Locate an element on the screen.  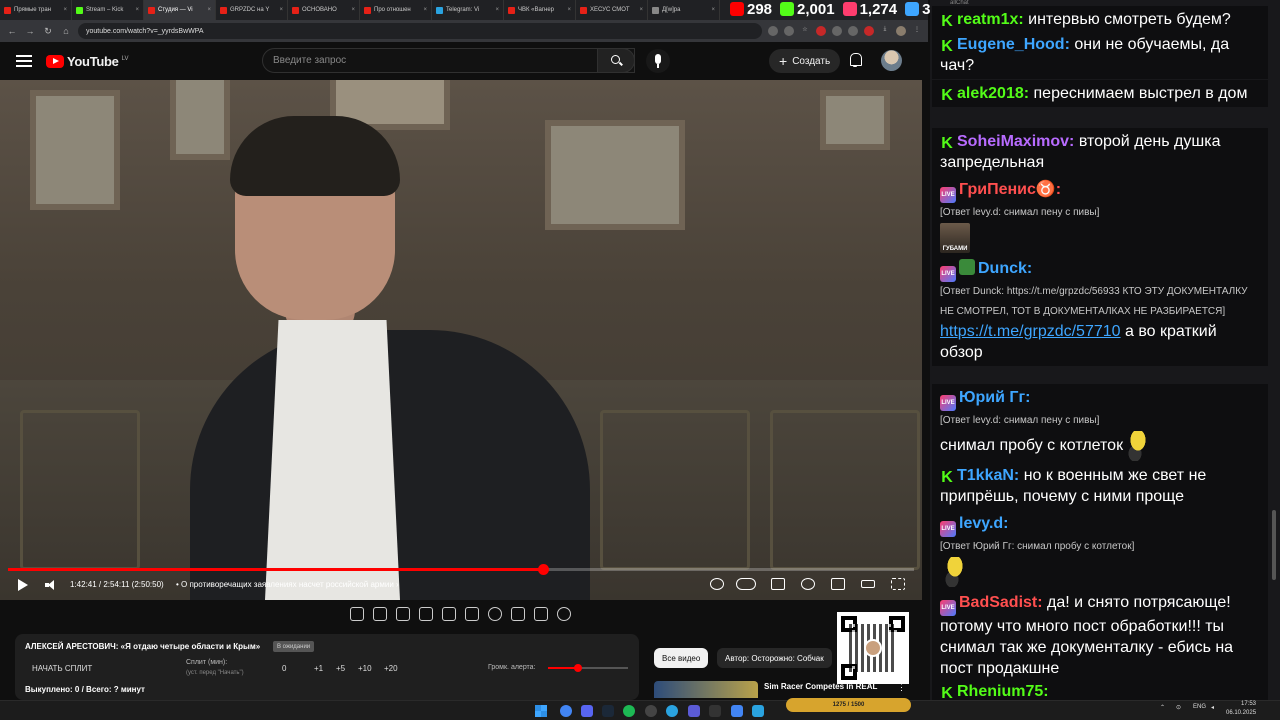
speed-icon is located at coordinates (495, 614).